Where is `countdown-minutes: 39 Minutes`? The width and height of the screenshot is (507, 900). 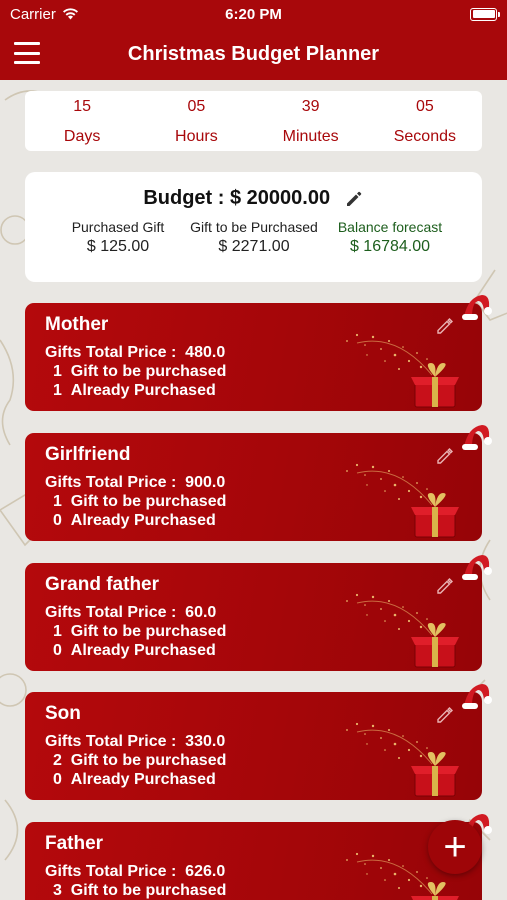
countdown-minutes: 39 Minutes is located at coordinates (311, 121).